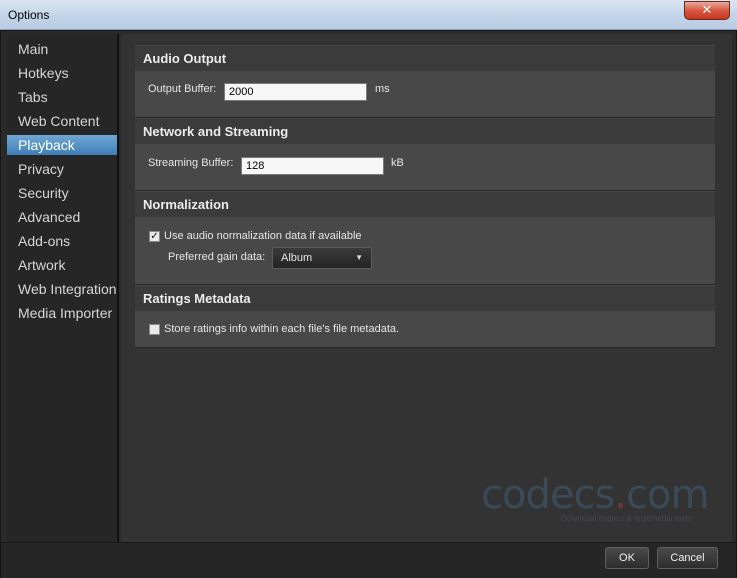 The image size is (737, 578). Describe the element at coordinates (359, 257) in the screenshot. I see `chevron-down-icon: ▼` at that location.